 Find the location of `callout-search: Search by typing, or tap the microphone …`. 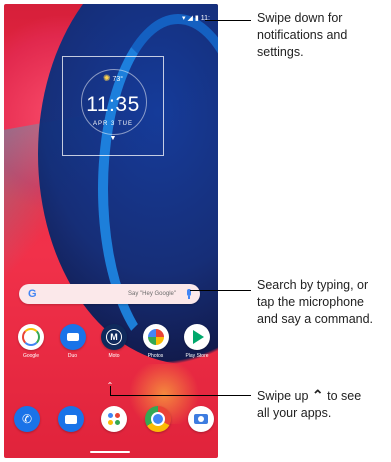

callout-search: Search by typing, or tap the microphone … is located at coordinates (315, 302).